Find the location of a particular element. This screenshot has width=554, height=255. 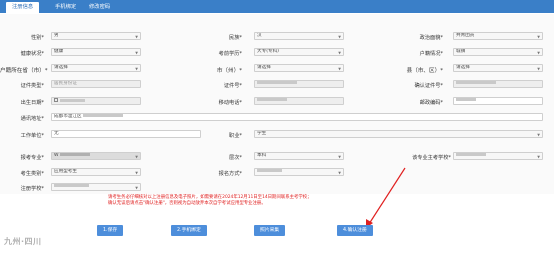

id-type-select: 居民身份证 is located at coordinates (96, 84).